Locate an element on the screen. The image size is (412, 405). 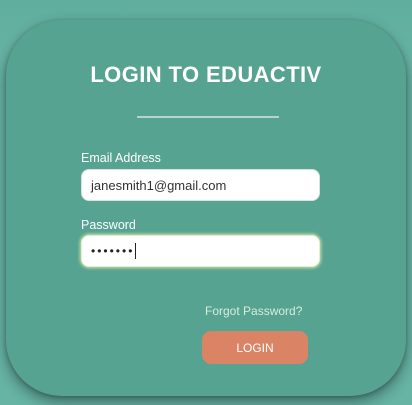
password-label: Password is located at coordinates (108, 225).